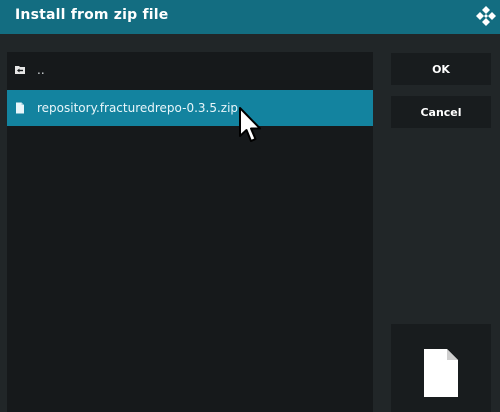  I want to click on file-large-icon, so click(441, 373).